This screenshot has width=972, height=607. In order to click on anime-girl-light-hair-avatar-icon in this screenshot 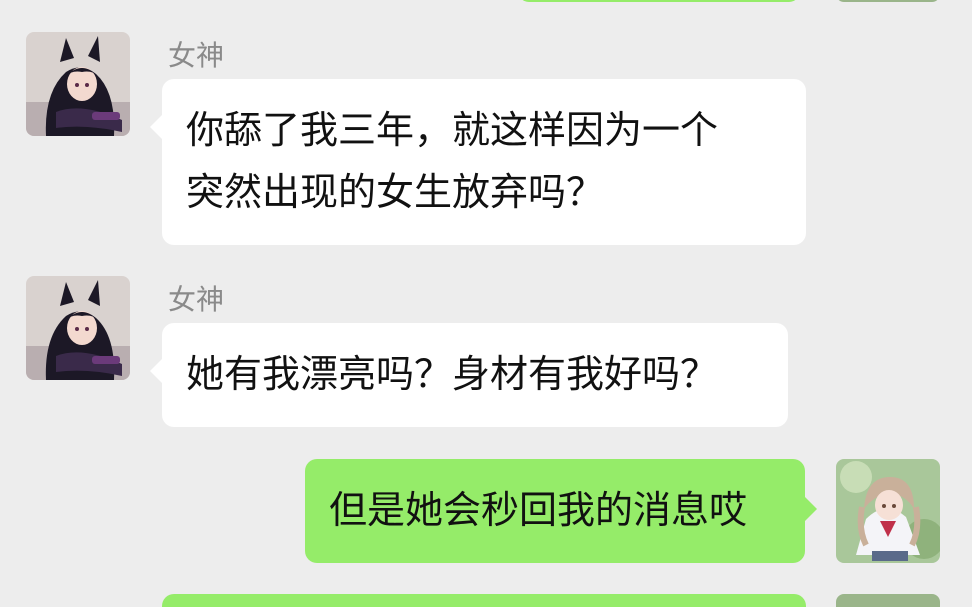, I will do `click(888, 511)`.